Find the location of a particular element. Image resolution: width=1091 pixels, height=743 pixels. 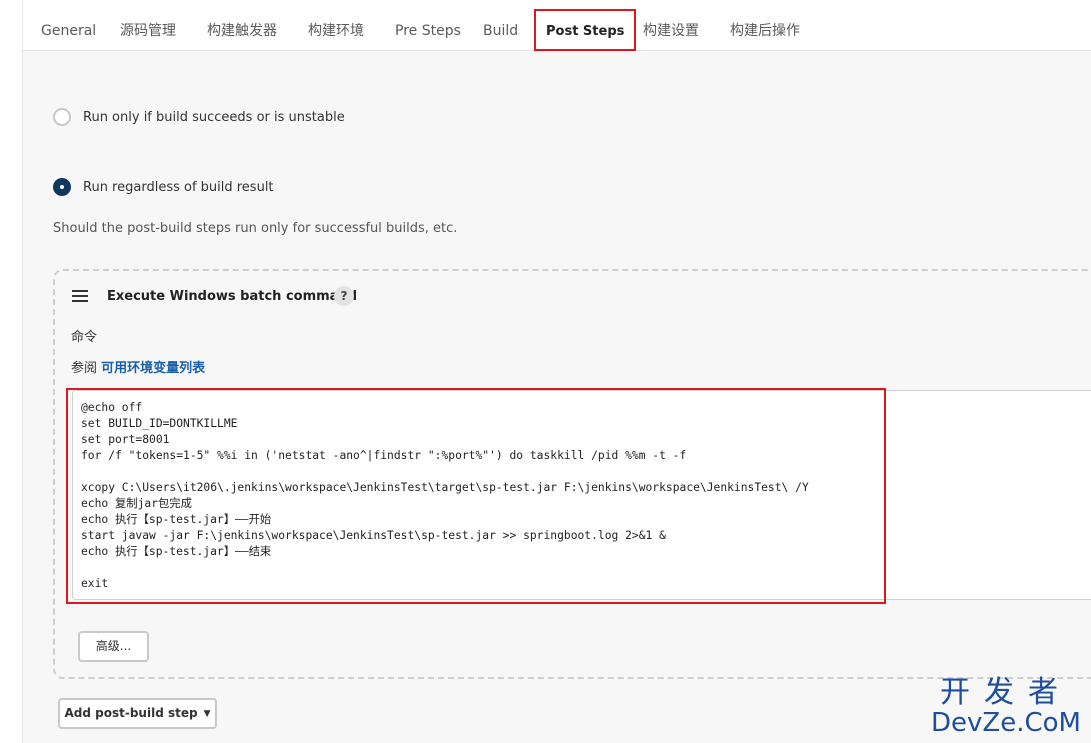

tab-build-triggers: 构建触发器 is located at coordinates (242, 25).